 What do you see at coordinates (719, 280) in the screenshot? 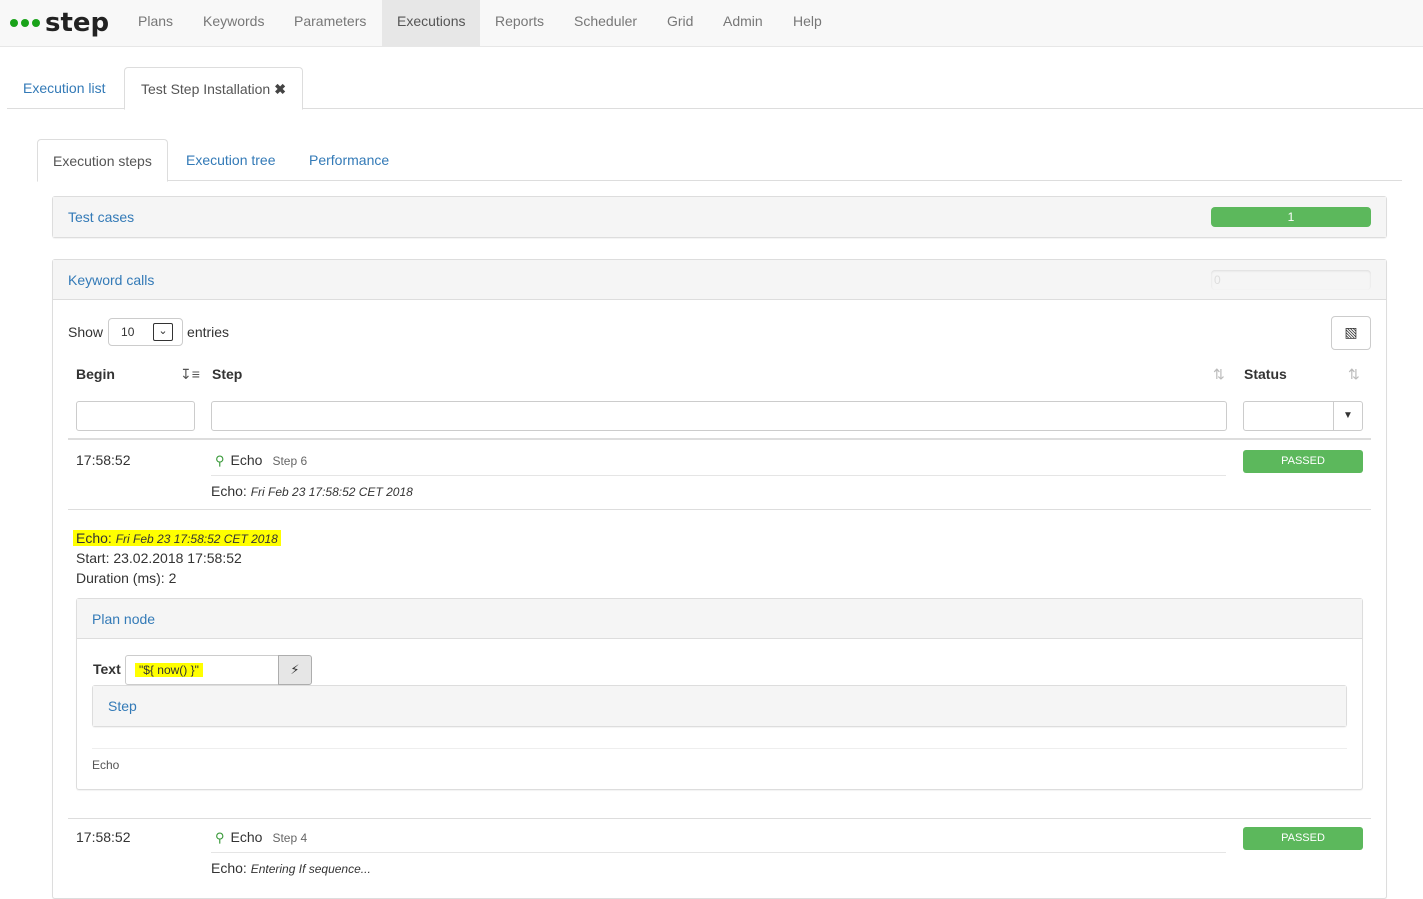
I see `keyword-calls-heading: Keyword calls 0` at bounding box center [719, 280].